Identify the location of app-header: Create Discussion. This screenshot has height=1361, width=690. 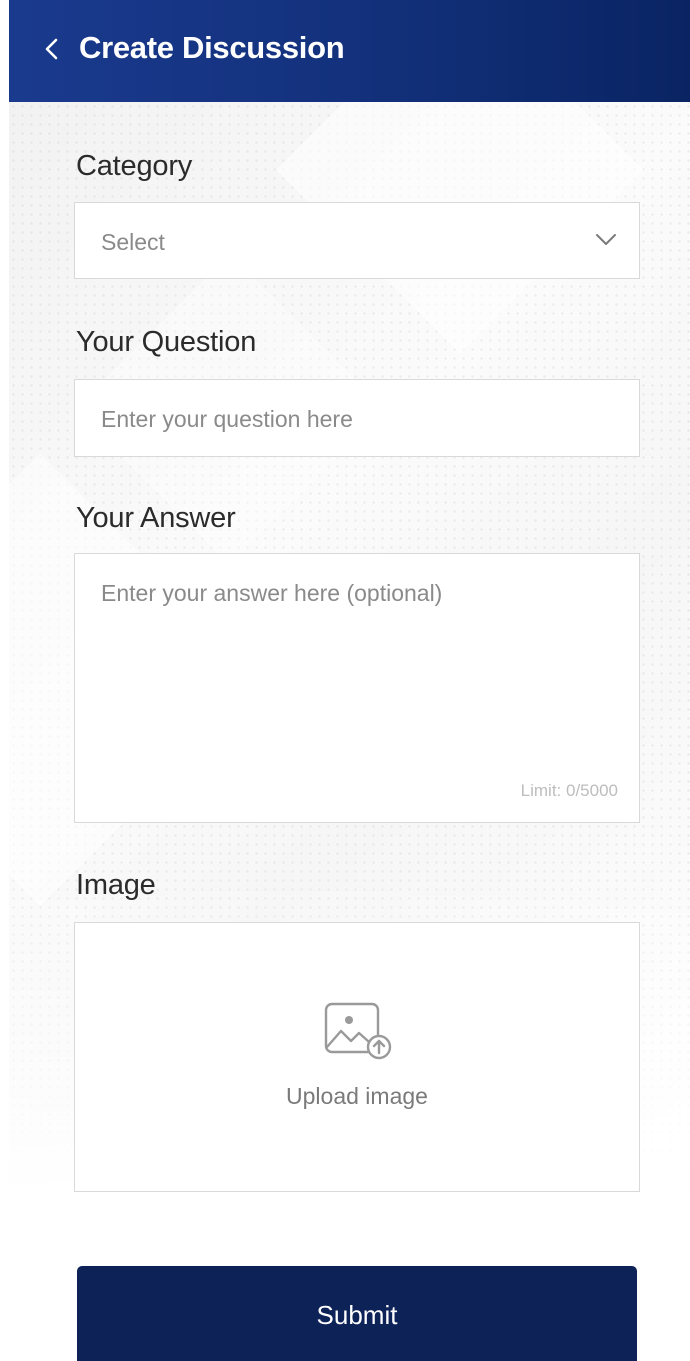
(349, 51).